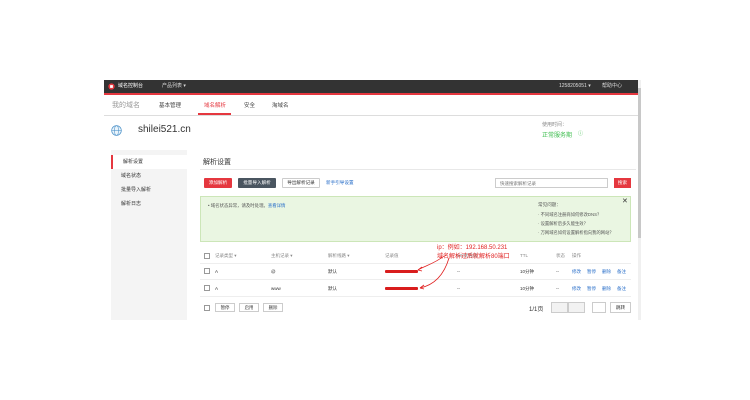  I want to click on product-menu: 产品列表 ▾, so click(174, 86).